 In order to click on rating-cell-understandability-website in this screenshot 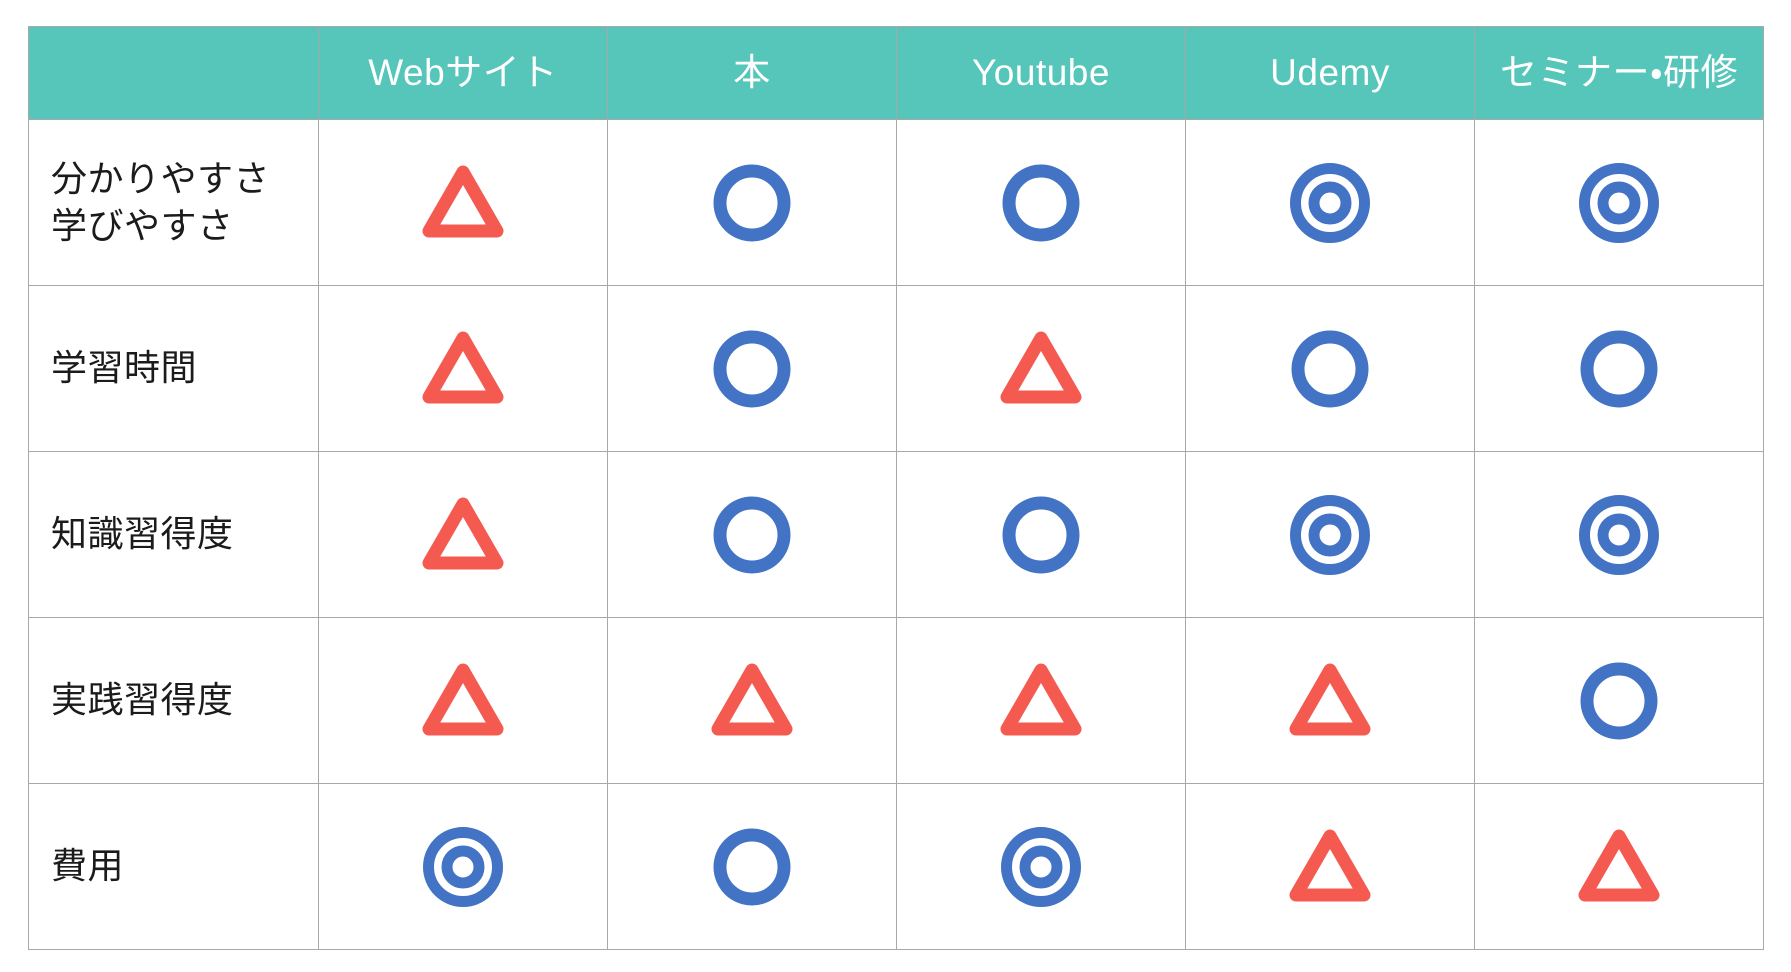, I will do `click(463, 202)`.